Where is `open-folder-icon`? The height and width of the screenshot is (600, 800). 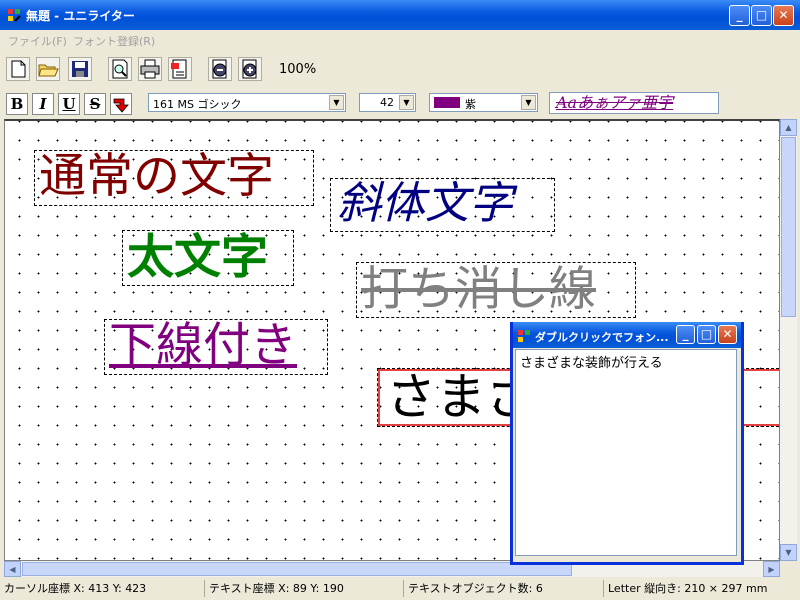
open-folder-icon is located at coordinates (48, 69).